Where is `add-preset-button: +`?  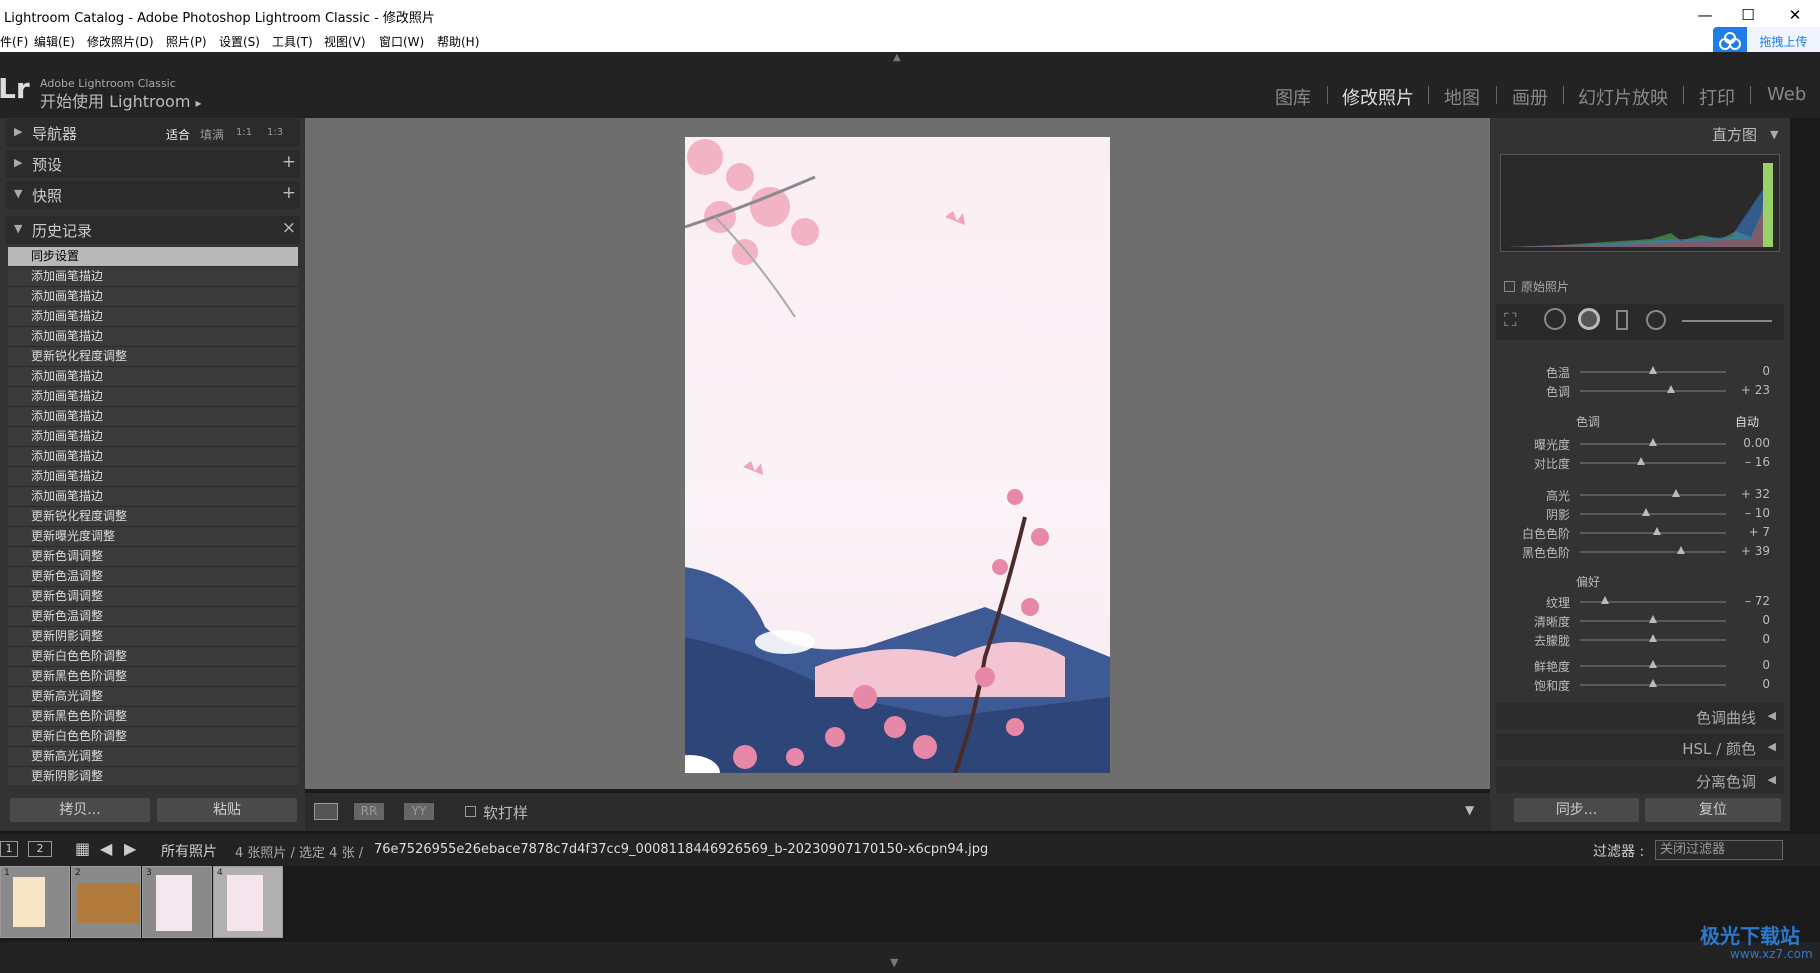 add-preset-button: + is located at coordinates (289, 162).